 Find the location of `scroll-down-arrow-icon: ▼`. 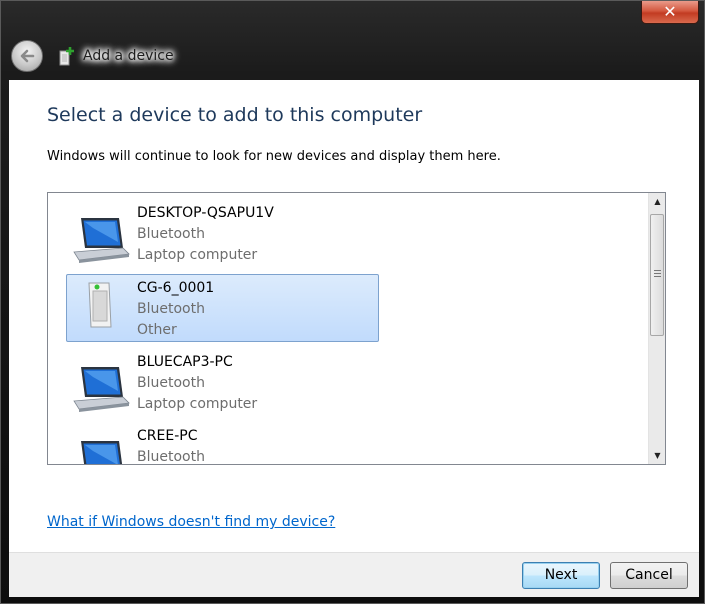

scroll-down-arrow-icon: ▼ is located at coordinates (657, 455).